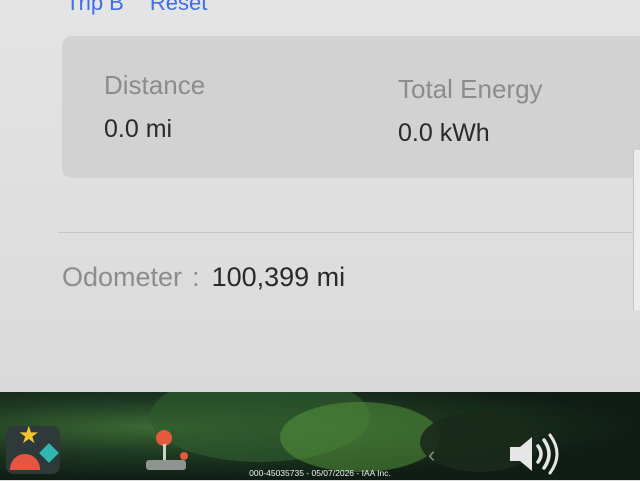 The width and height of the screenshot is (640, 481). I want to click on odometer-row: Odometer:100,399 mi, so click(203, 277).